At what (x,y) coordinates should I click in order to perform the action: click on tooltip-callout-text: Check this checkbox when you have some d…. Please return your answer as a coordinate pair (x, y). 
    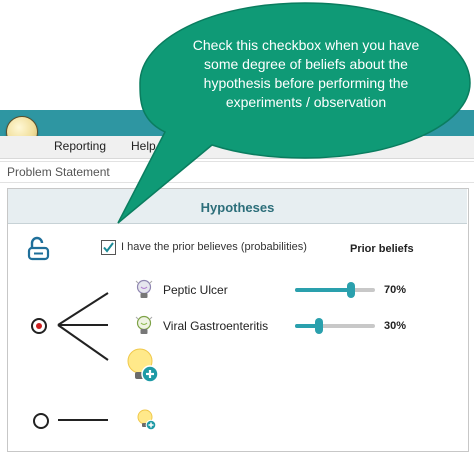
    Looking at the image, I should click on (306, 73).